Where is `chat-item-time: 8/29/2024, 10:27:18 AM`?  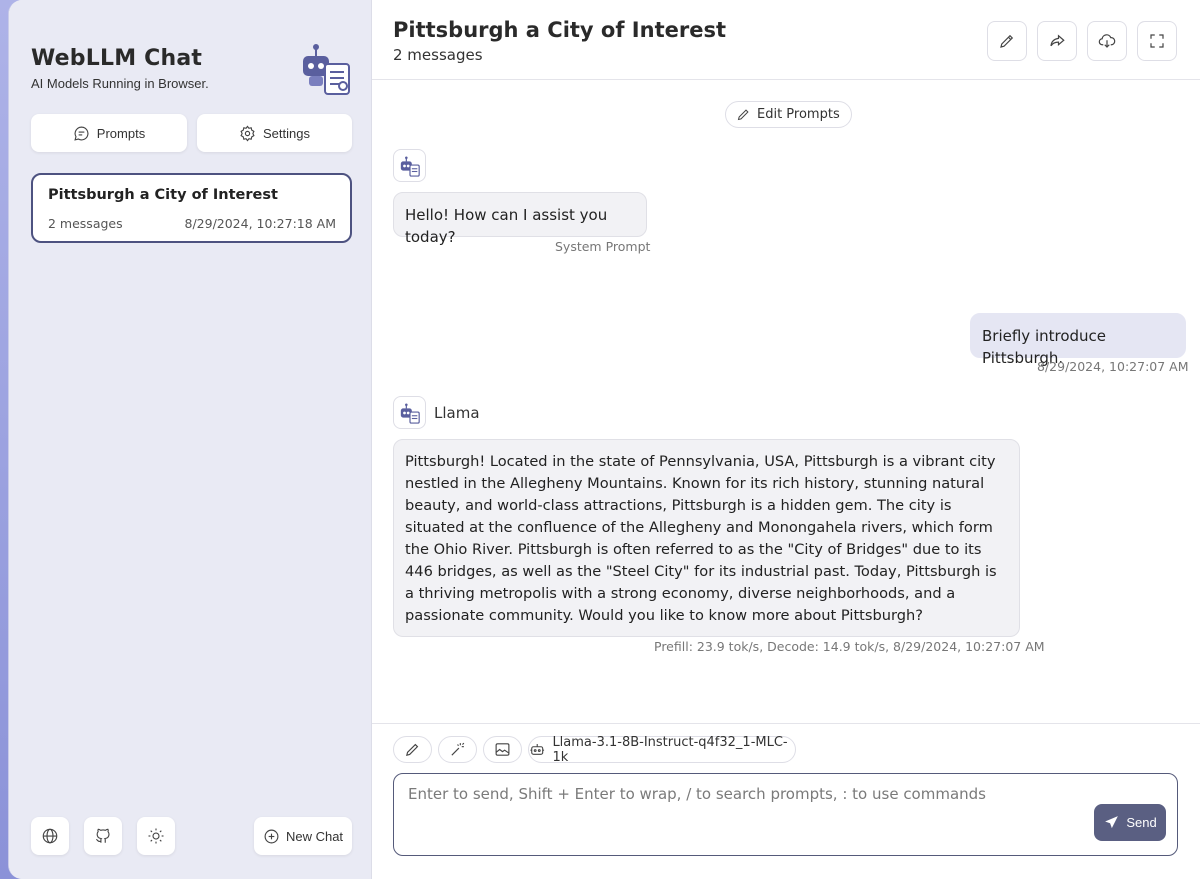
chat-item-time: 8/29/2024, 10:27:18 AM is located at coordinates (260, 223).